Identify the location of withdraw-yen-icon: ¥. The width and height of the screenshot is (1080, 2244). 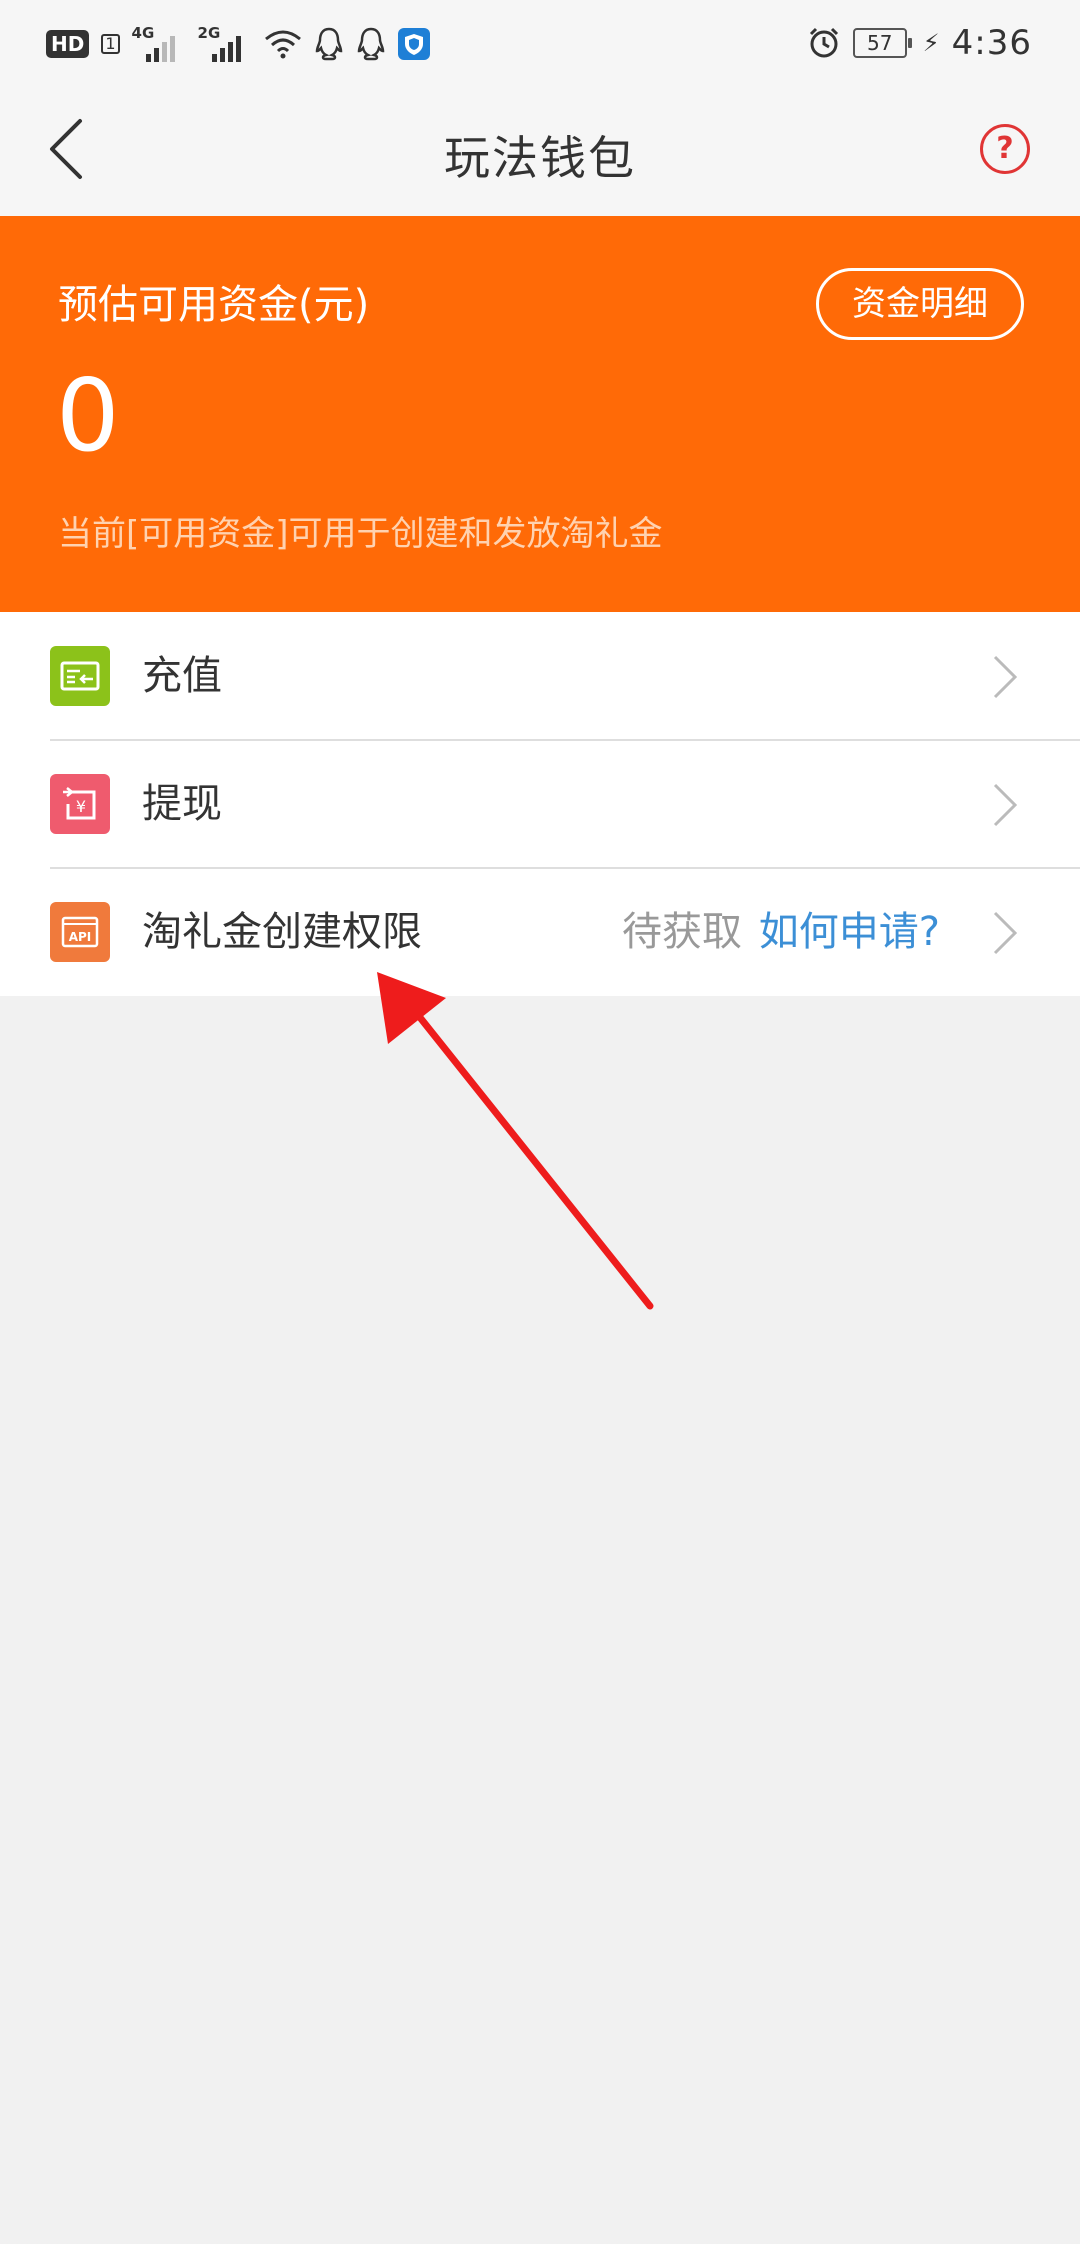
(80, 804).